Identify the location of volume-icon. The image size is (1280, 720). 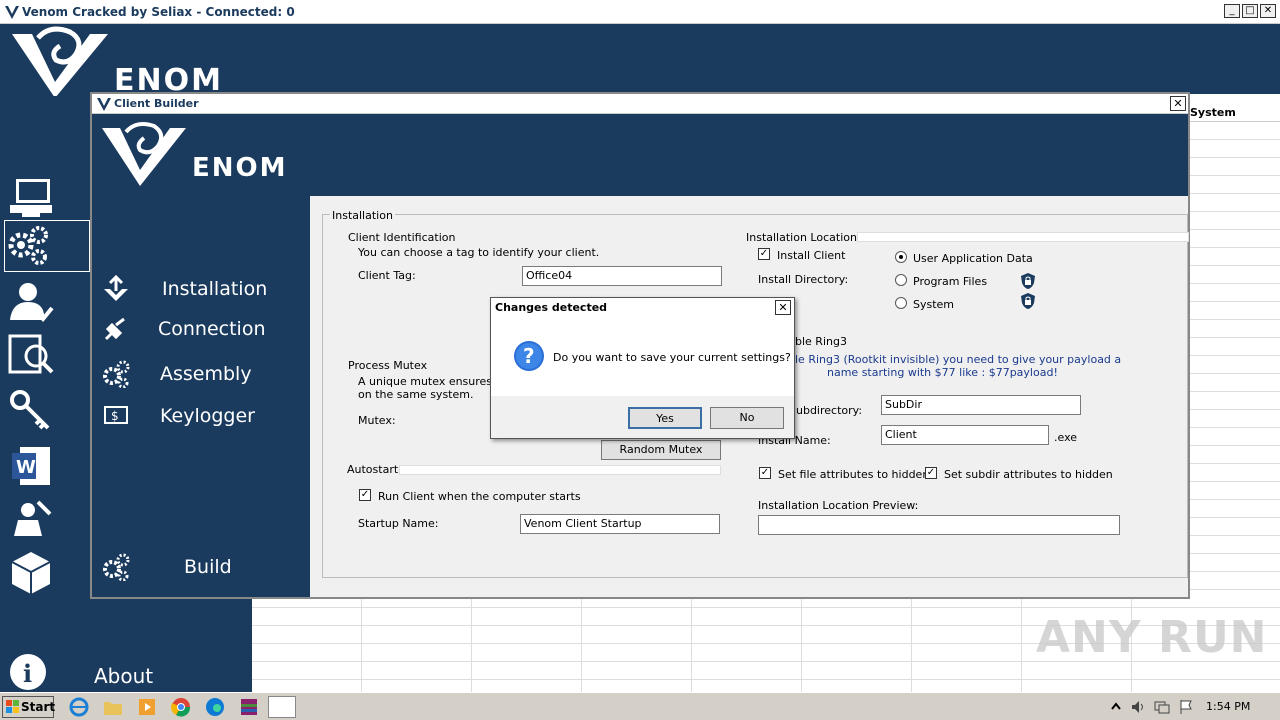
(1138, 707).